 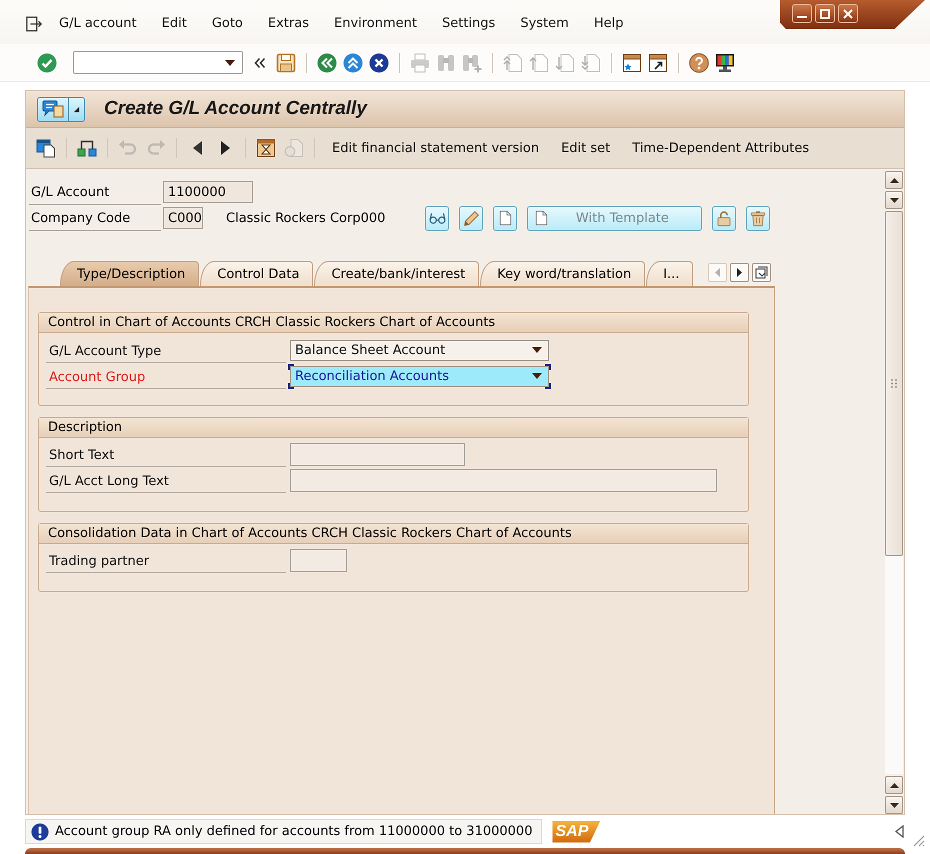 I want to click on field-label: G/L Acct Long Text, so click(x=166, y=480).